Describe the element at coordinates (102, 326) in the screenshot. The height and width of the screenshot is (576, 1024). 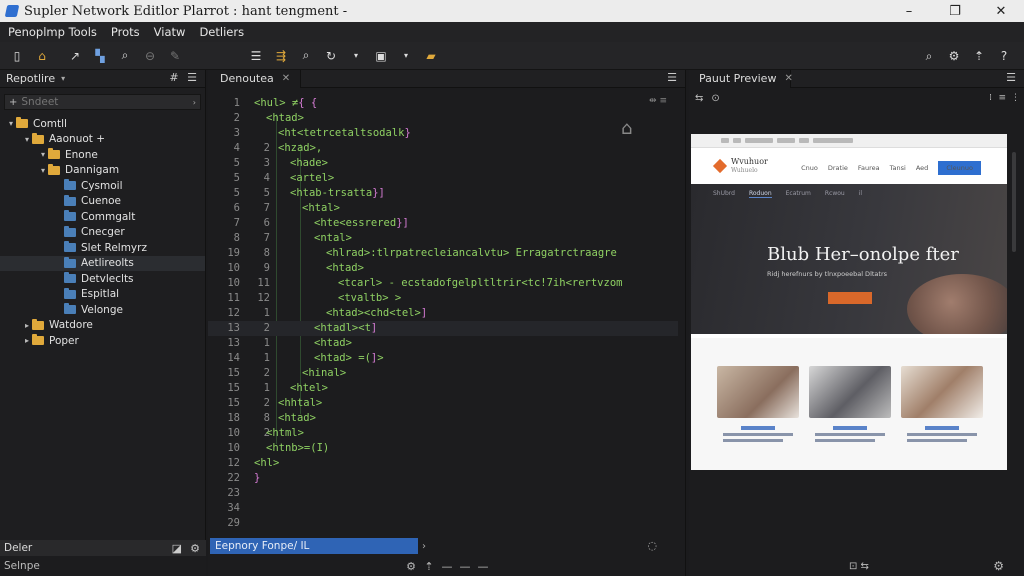
I see `tree-item: ▸ Watdore` at that location.